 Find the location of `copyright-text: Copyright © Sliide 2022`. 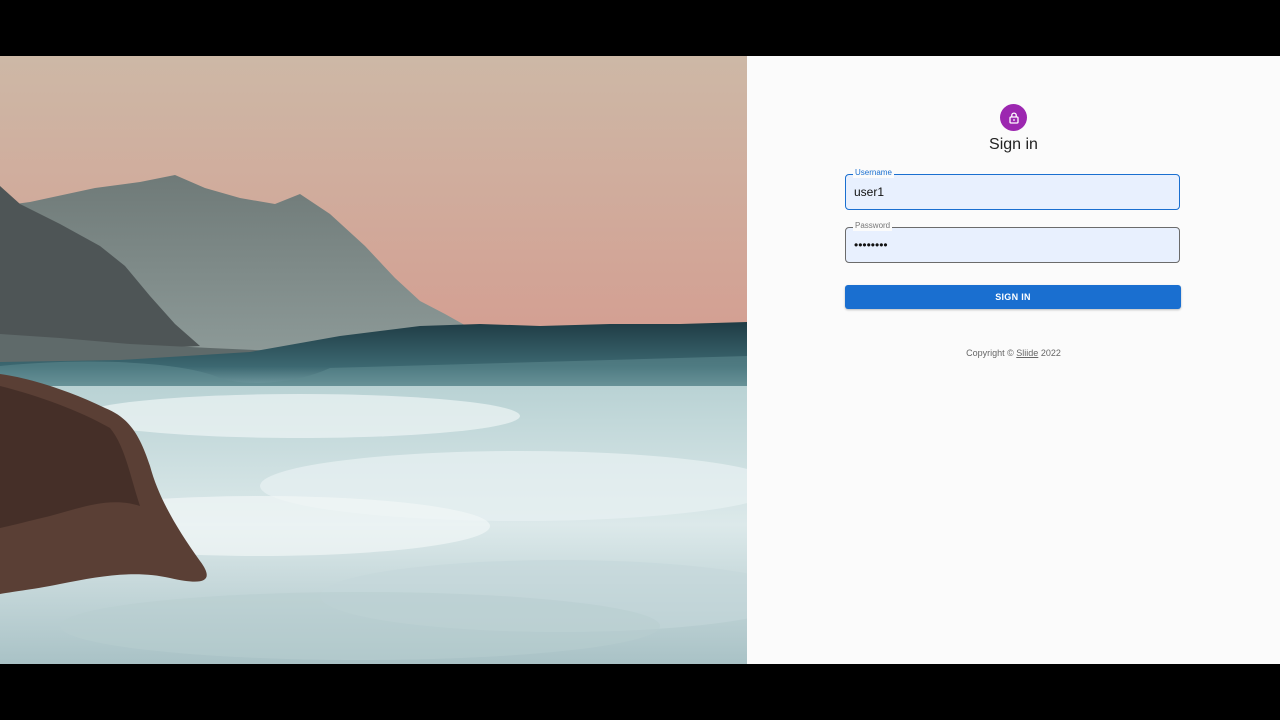

copyright-text: Copyright © Sliide 2022 is located at coordinates (1013, 353).